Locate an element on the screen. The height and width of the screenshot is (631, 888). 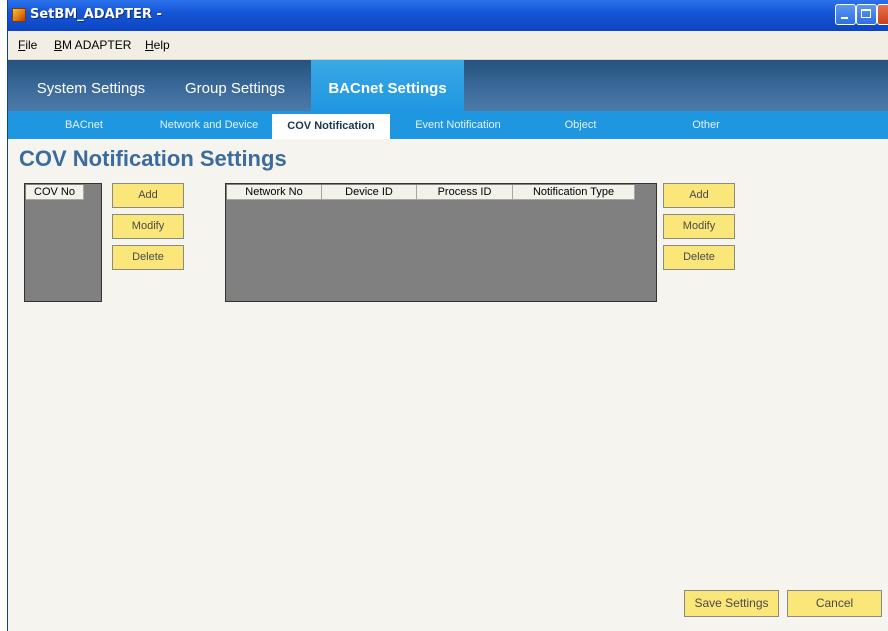
tab-bacnet-settings: BACnet Settings is located at coordinates (387, 85).